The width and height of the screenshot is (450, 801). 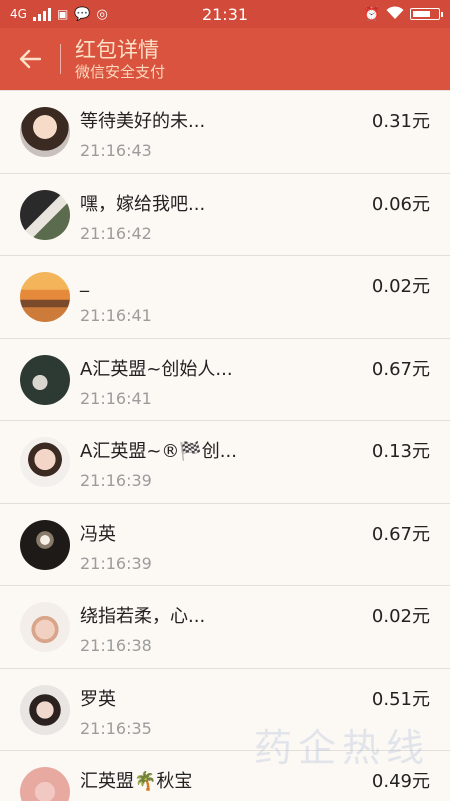 What do you see at coordinates (341, 748) in the screenshot?
I see `watermark-text: 药企热线` at bounding box center [341, 748].